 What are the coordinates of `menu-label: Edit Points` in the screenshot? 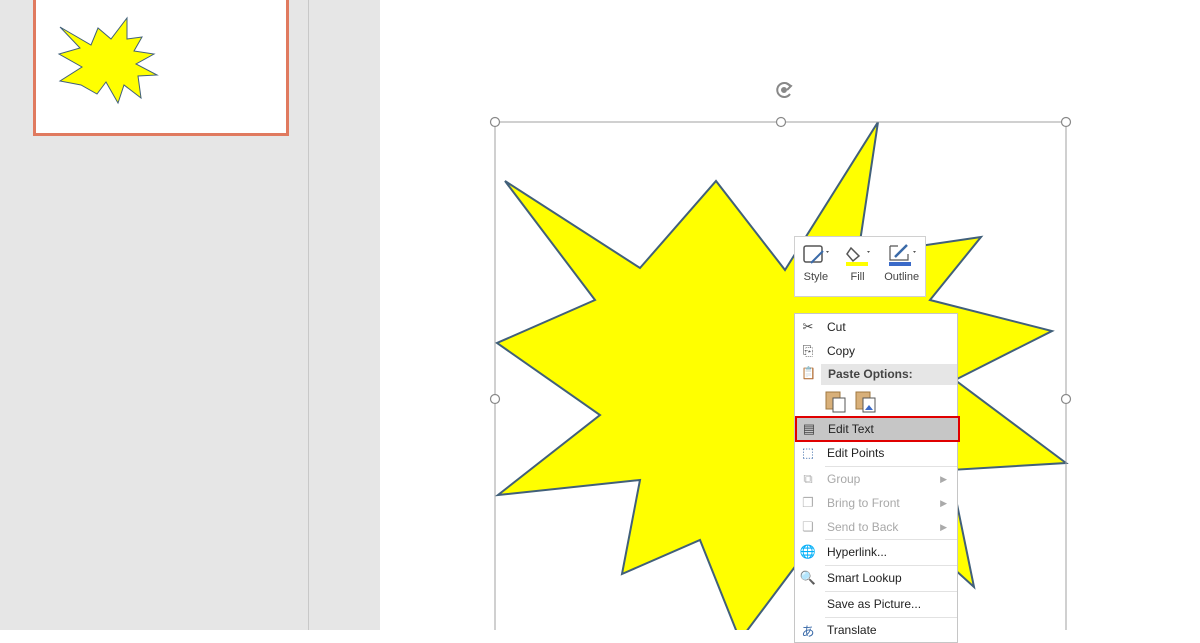 It's located at (856, 453).